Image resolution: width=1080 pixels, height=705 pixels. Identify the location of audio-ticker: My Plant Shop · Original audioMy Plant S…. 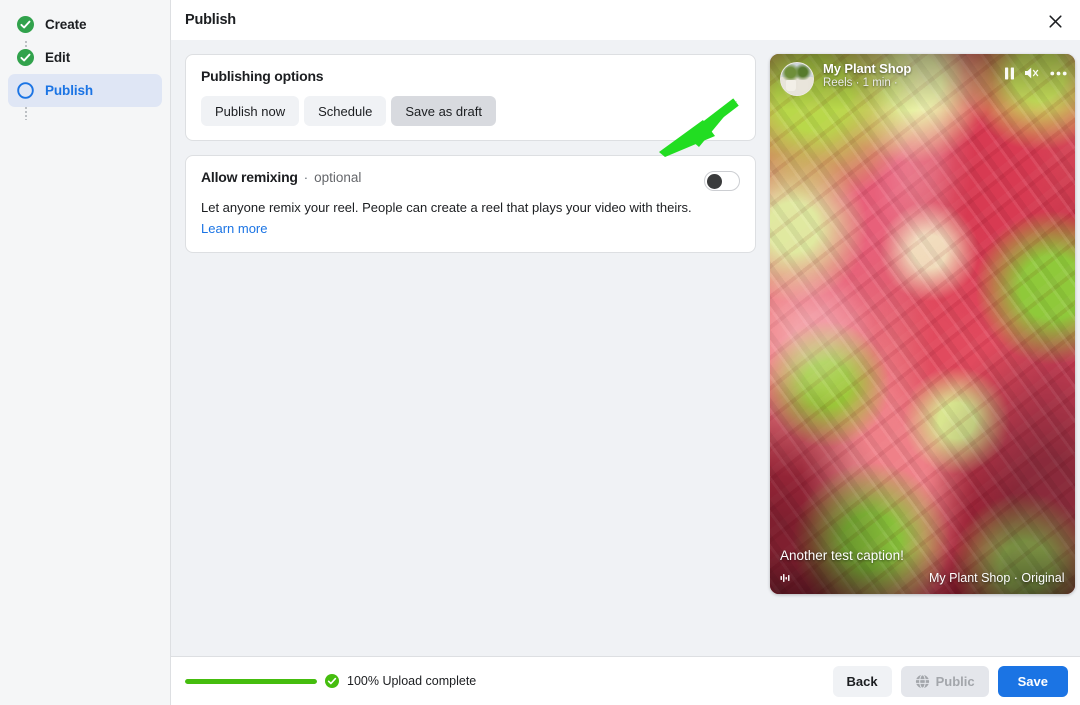
(932, 577).